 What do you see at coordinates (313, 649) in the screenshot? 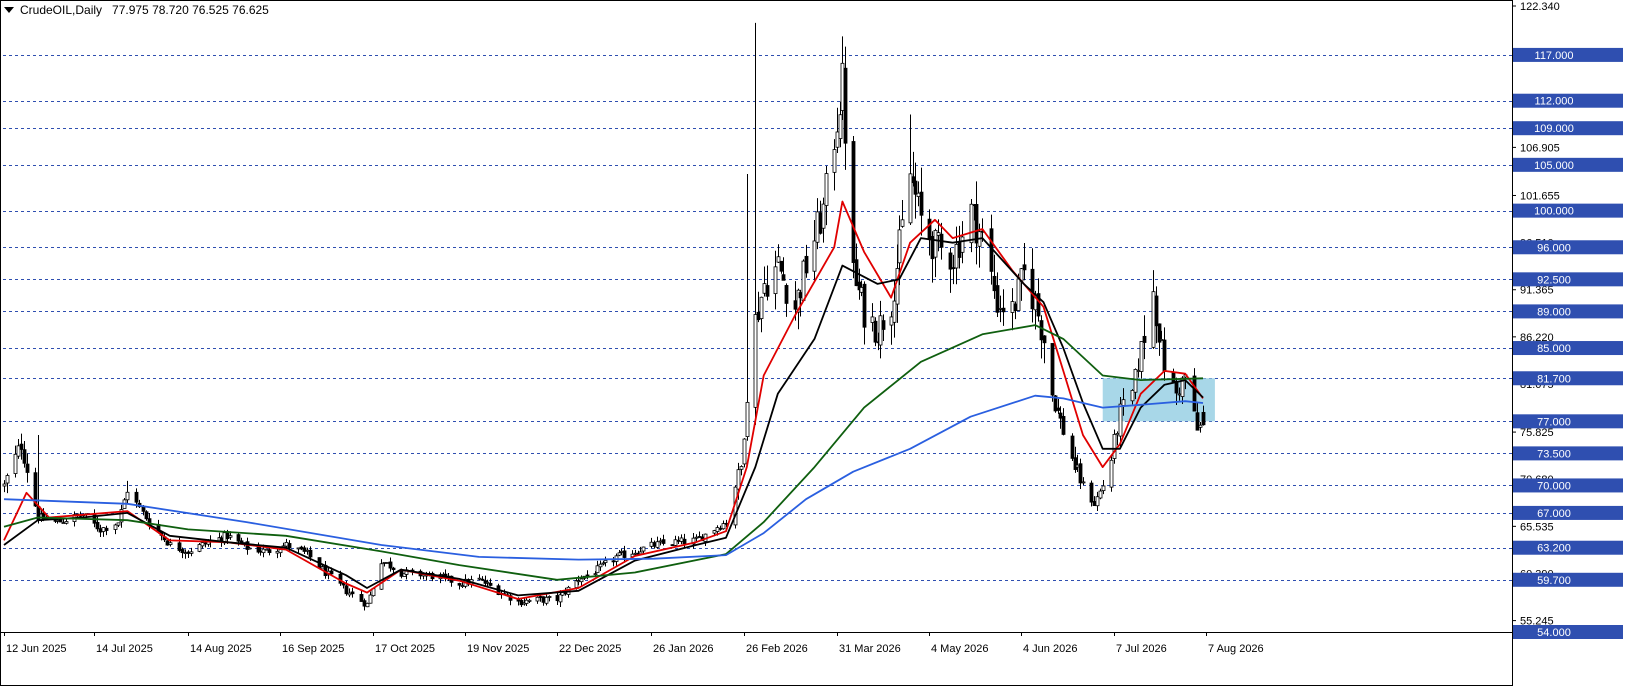
I see `time-tick-label: 16 Sep 2025` at bounding box center [313, 649].